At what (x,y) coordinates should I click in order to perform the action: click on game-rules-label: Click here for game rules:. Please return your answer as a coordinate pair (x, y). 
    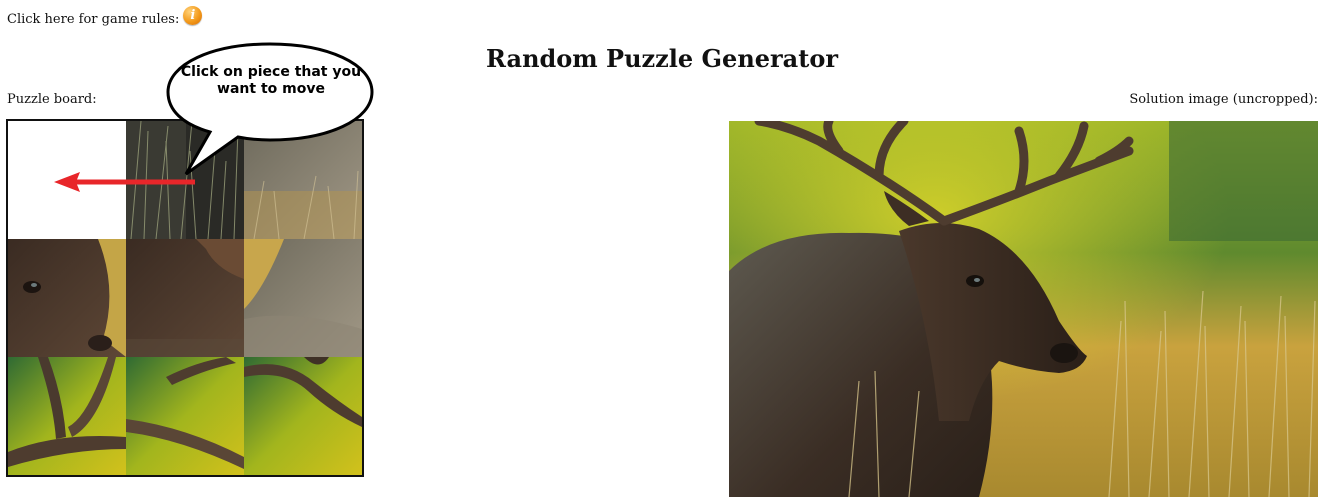
    Looking at the image, I should click on (93, 19).